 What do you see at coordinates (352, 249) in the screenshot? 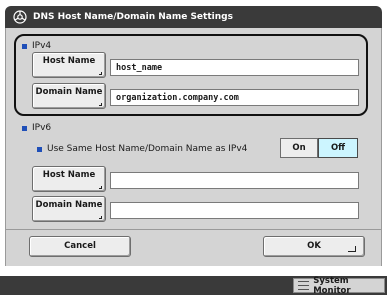
I see `enter-return-icon` at bounding box center [352, 249].